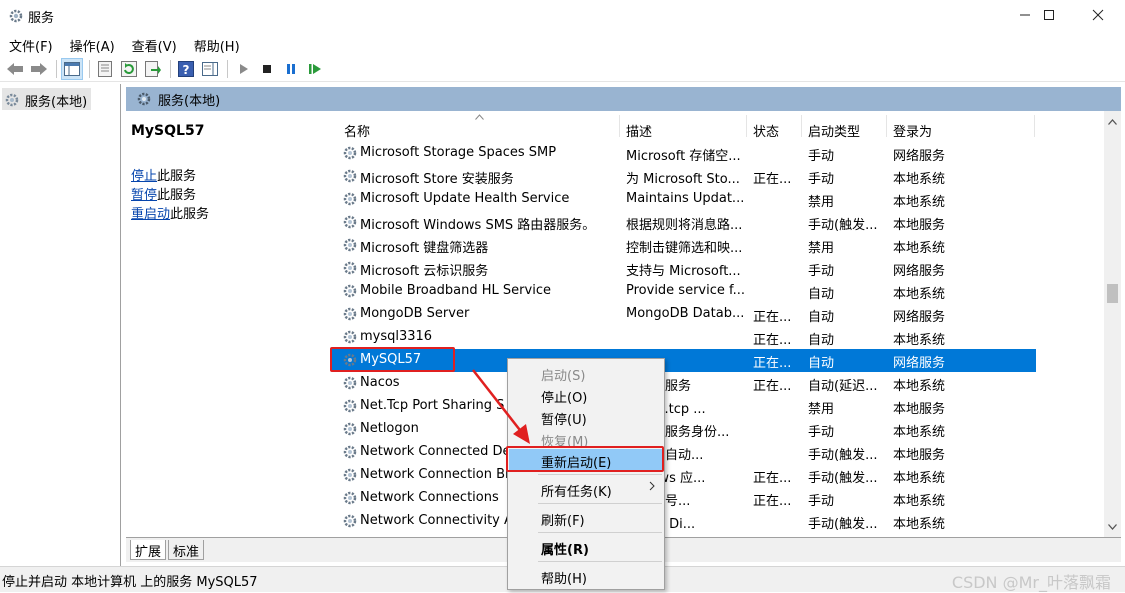  What do you see at coordinates (130, 582) in the screenshot?
I see `status-text: 停止并启动 本地计算机 上的服务 MySQL57` at bounding box center [130, 582].